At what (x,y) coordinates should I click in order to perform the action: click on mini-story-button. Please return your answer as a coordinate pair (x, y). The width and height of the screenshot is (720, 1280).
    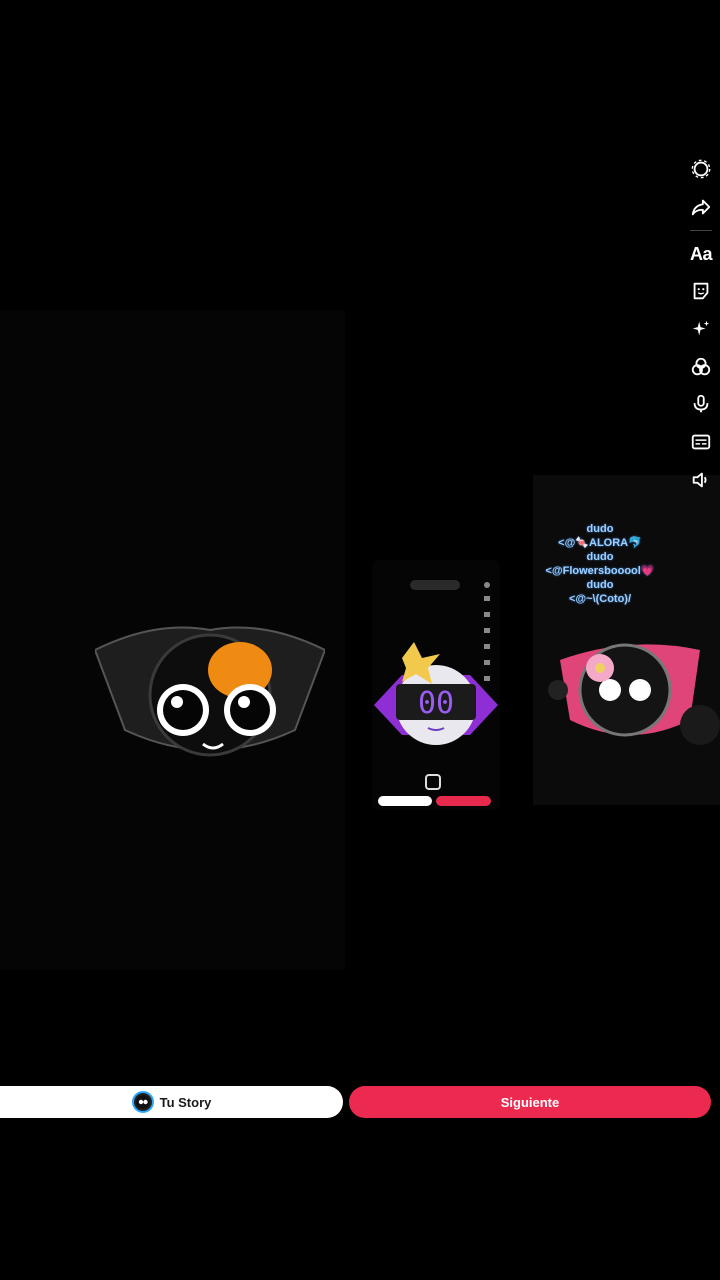
    Looking at the image, I should click on (405, 801).